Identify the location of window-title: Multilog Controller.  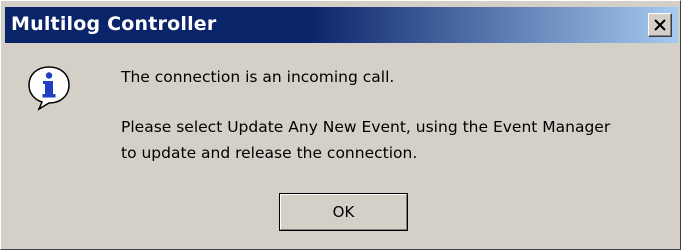
(114, 24).